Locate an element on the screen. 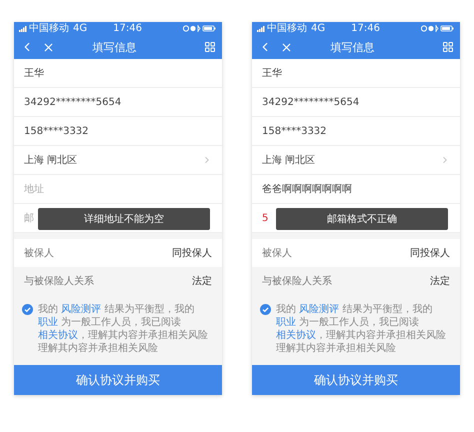 The image size is (474, 432). field-text: 5 is located at coordinates (265, 218).